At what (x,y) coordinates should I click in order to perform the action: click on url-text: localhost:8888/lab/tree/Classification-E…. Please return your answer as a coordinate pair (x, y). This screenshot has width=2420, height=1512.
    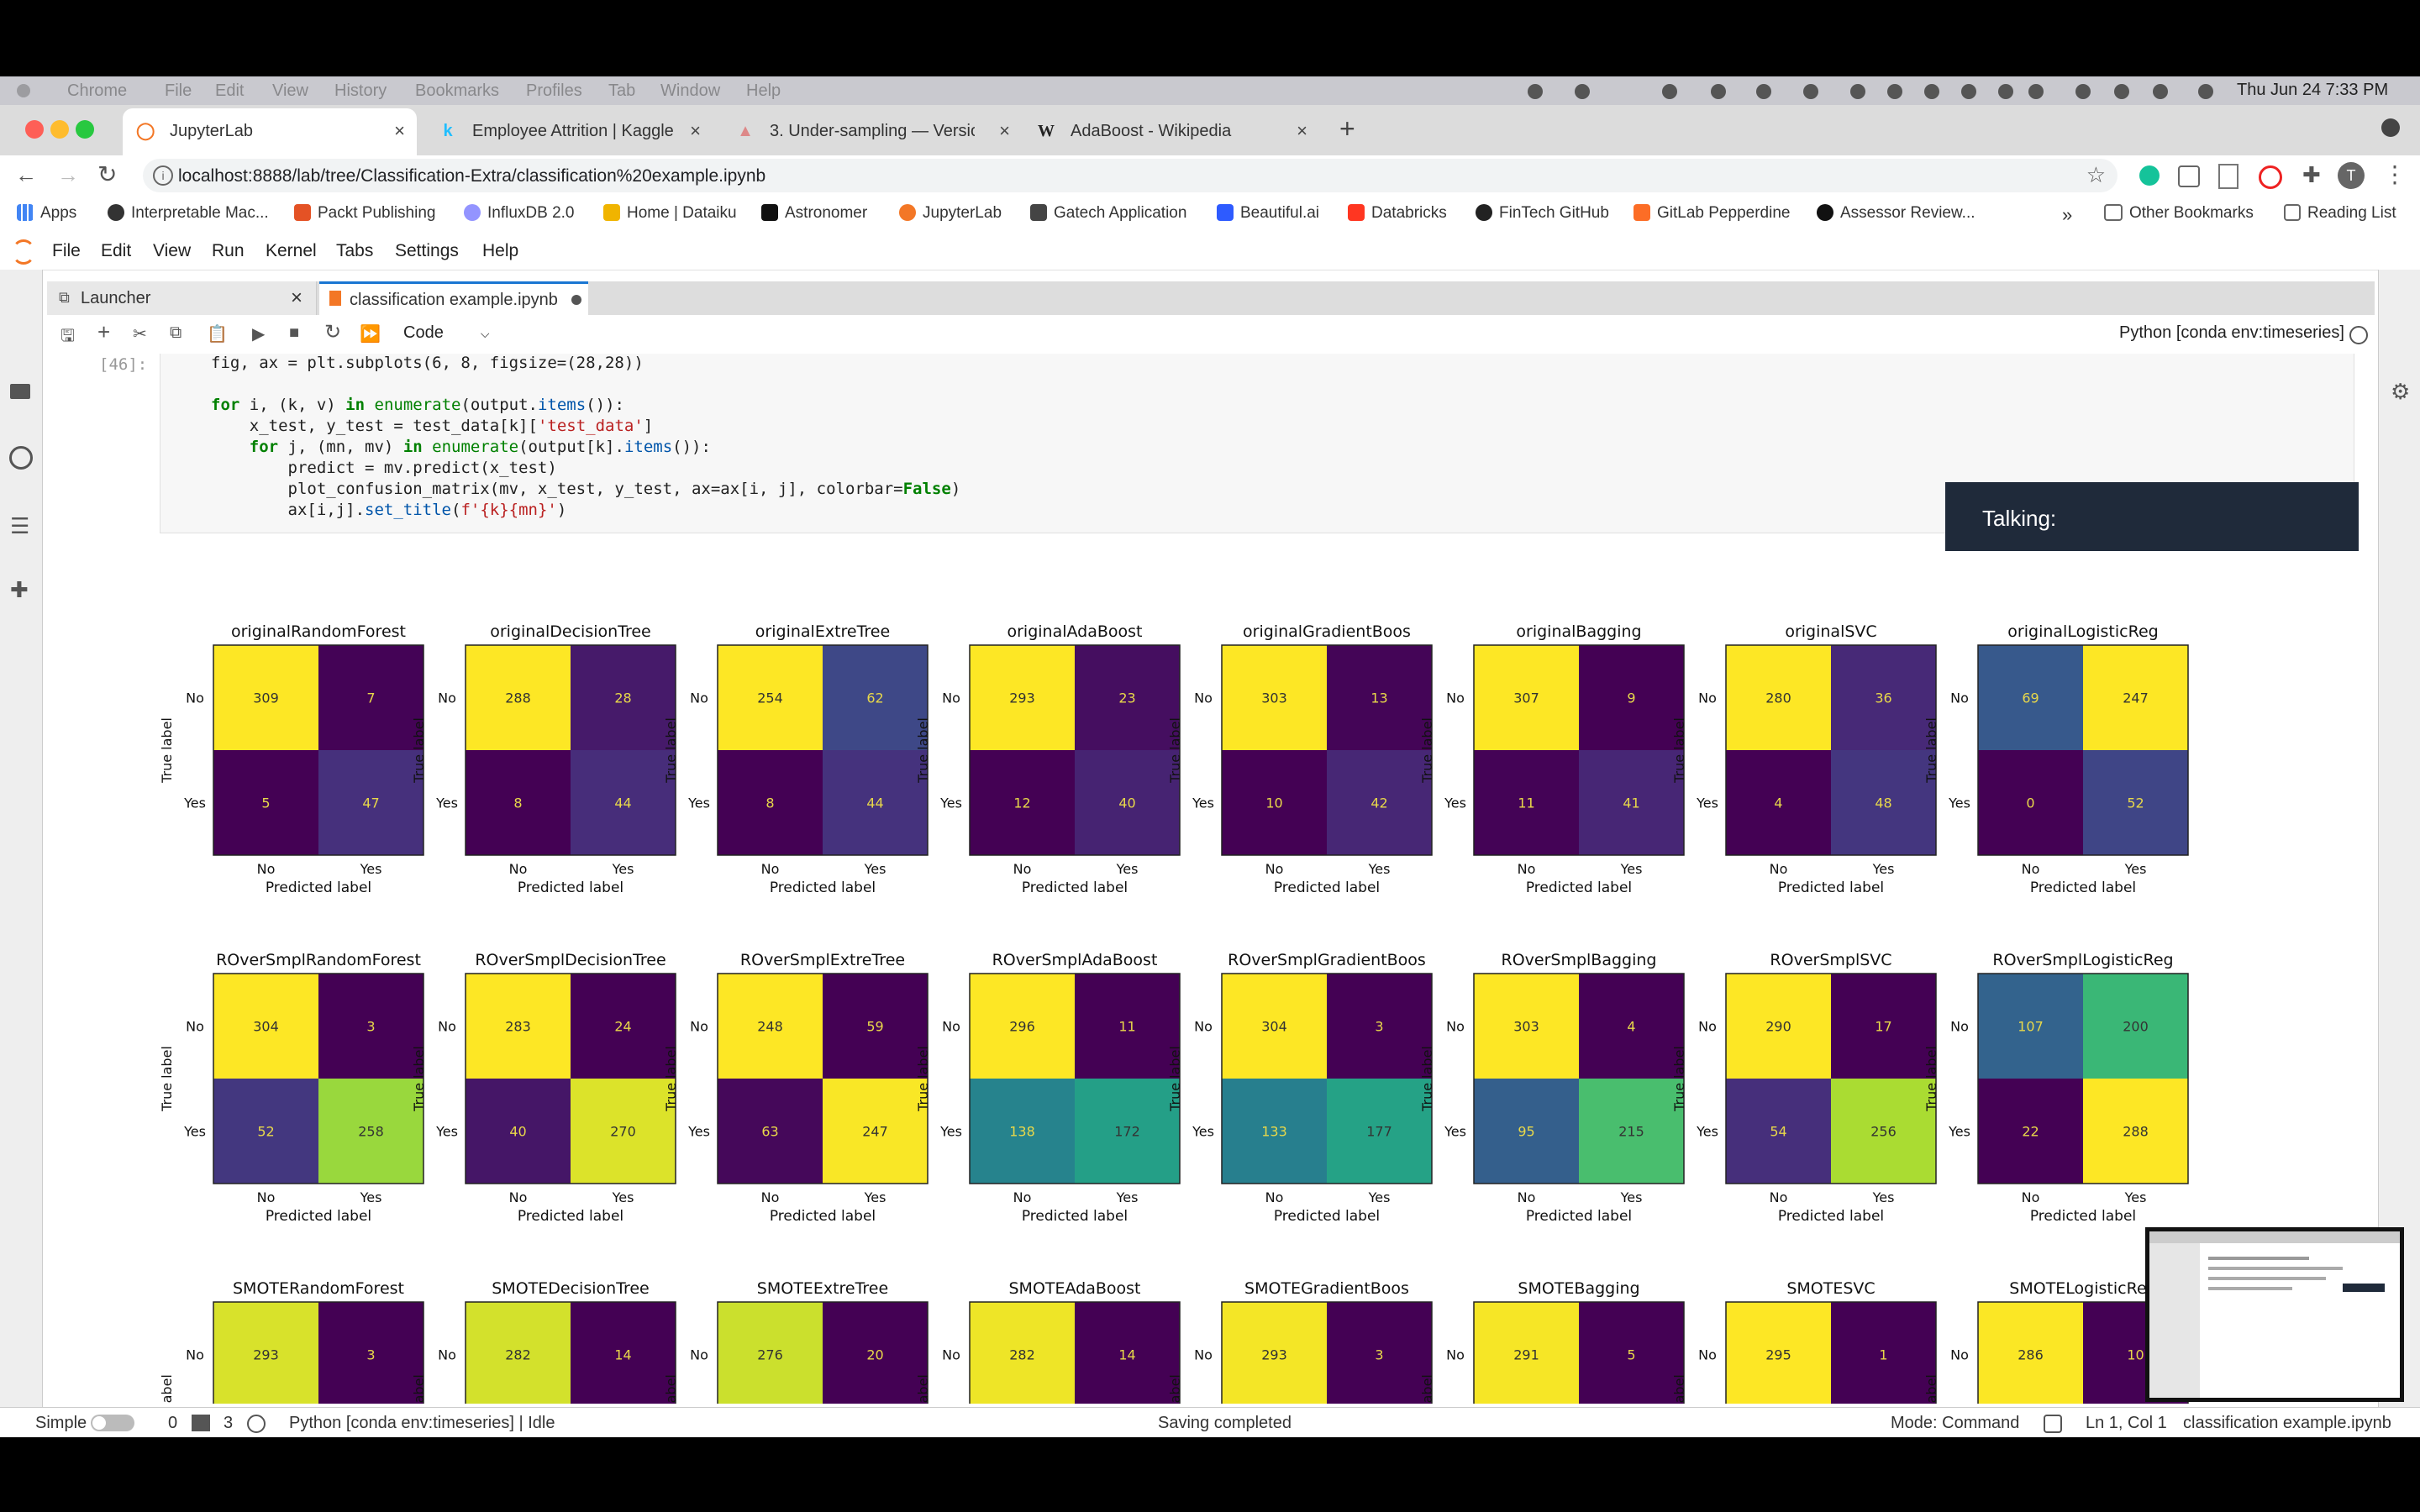
    Looking at the image, I should click on (471, 176).